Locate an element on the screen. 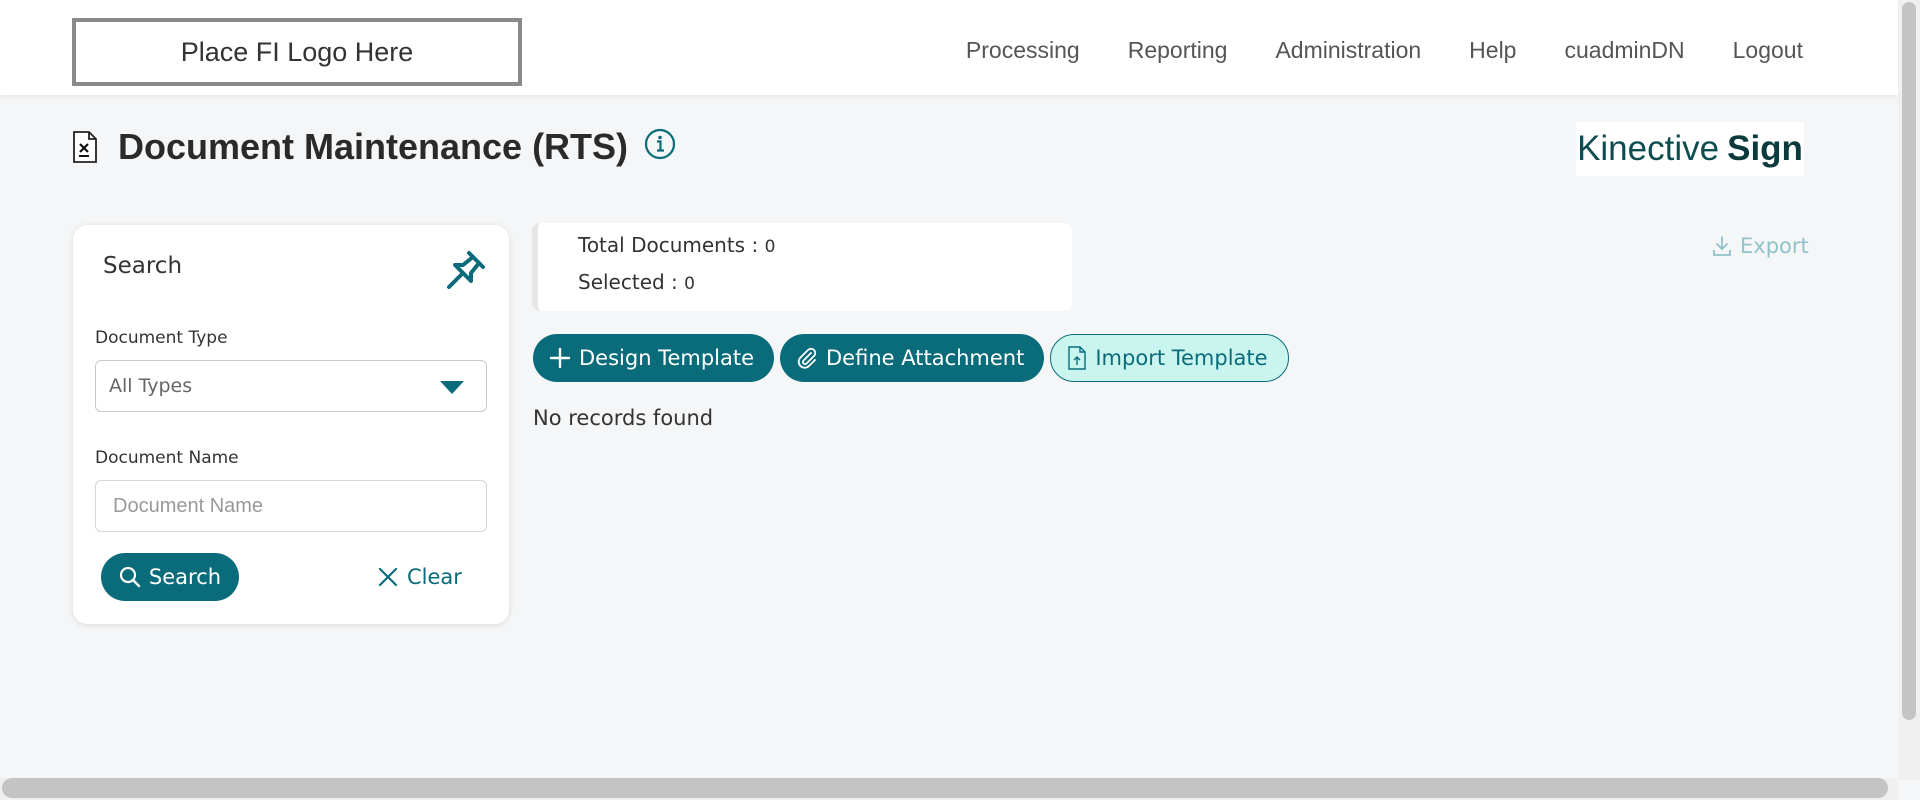  nav-processing: Processing is located at coordinates (1023, 50).